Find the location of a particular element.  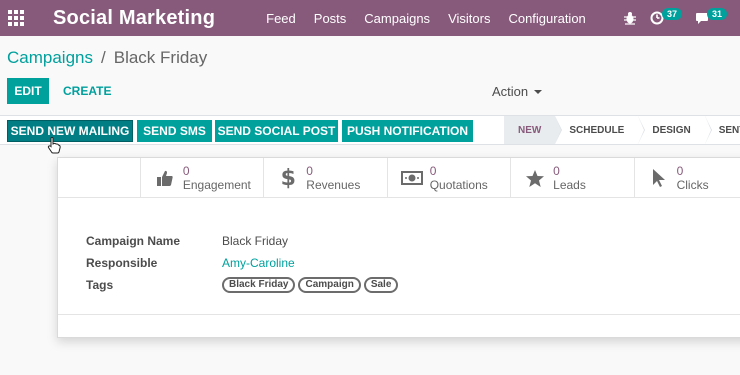

send-sms-button: SEND SMS is located at coordinates (174, 131).